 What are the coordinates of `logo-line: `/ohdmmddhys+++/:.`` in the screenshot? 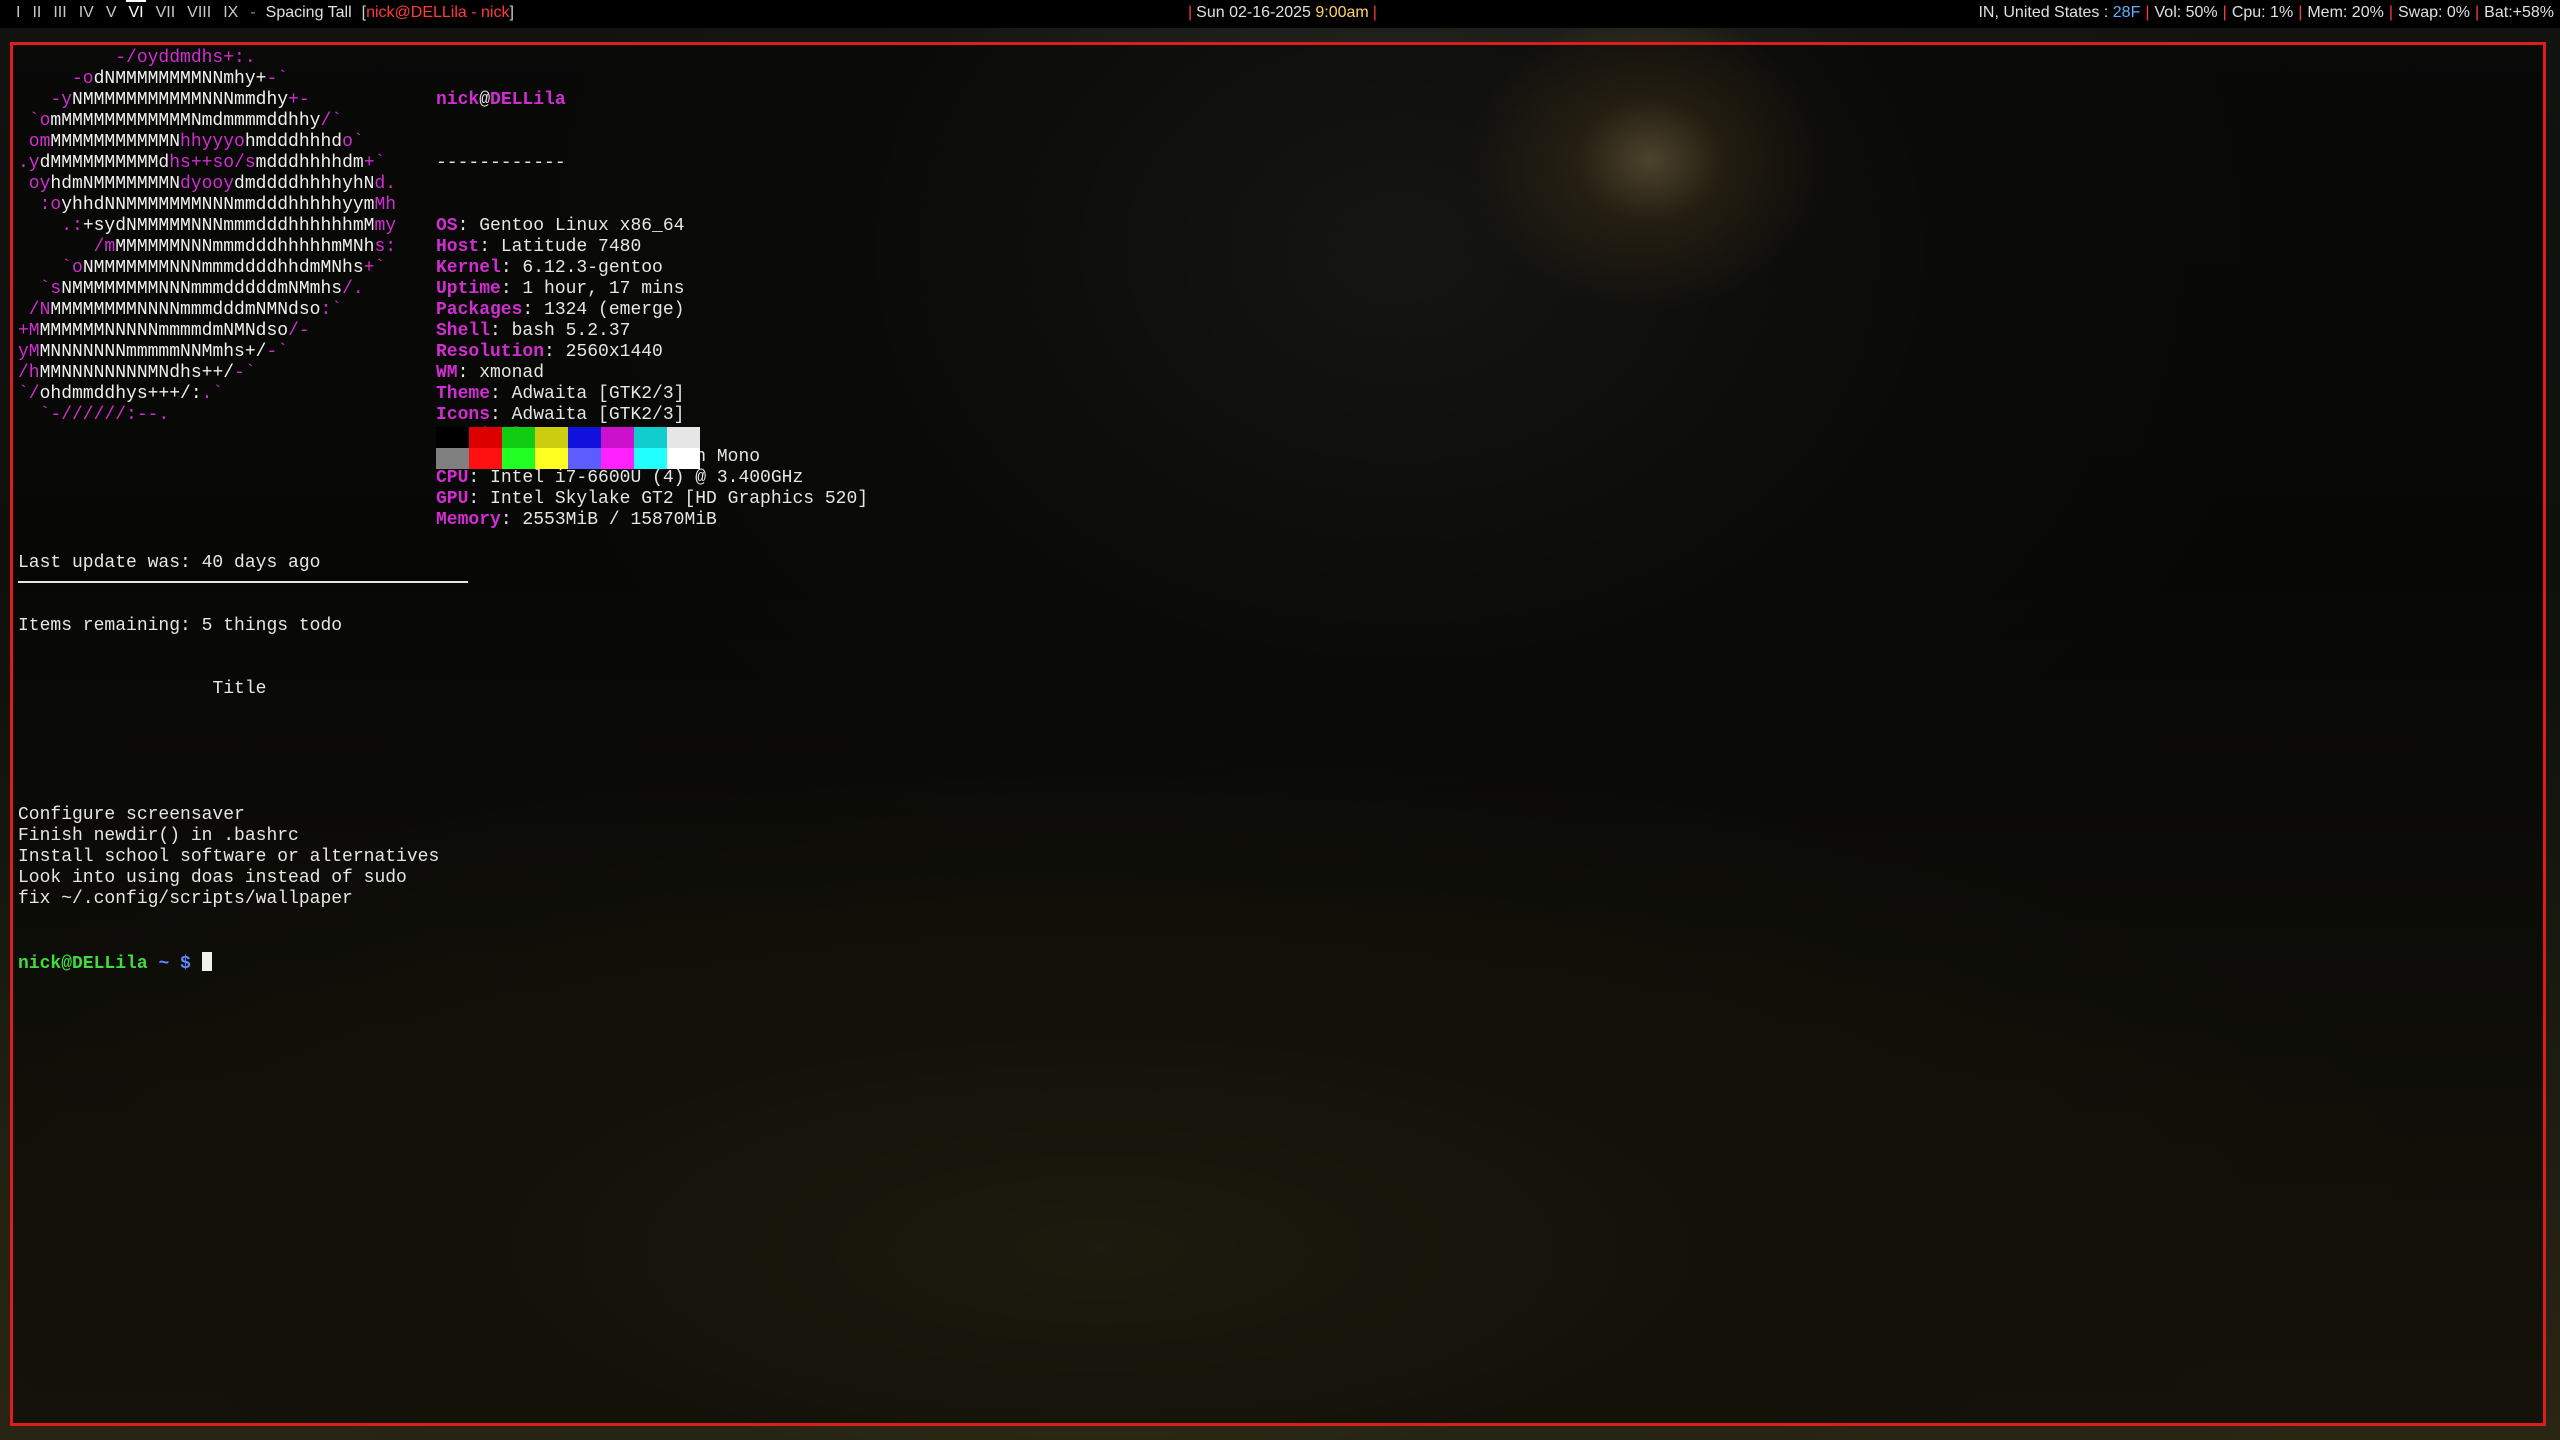 It's located at (207, 394).